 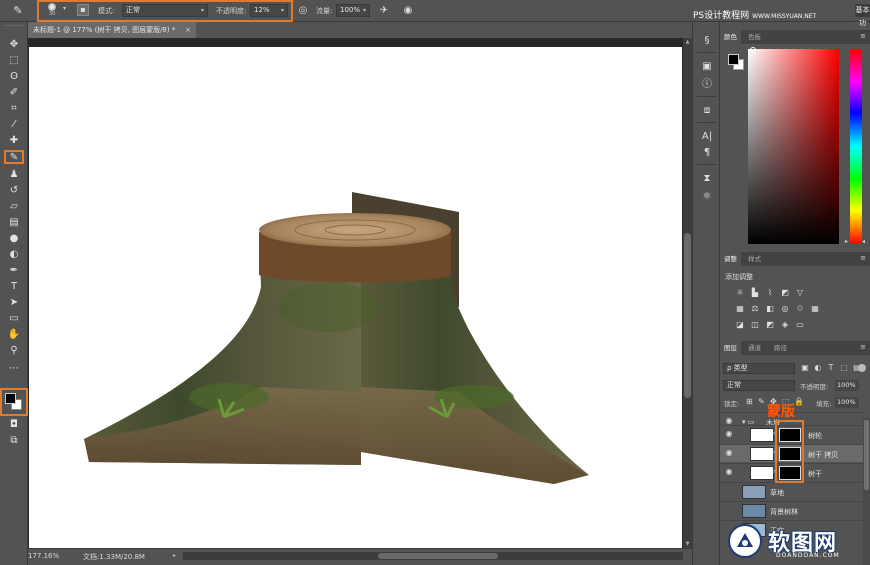 I want to click on vertical-scroll-thumb, so click(x=687, y=315).